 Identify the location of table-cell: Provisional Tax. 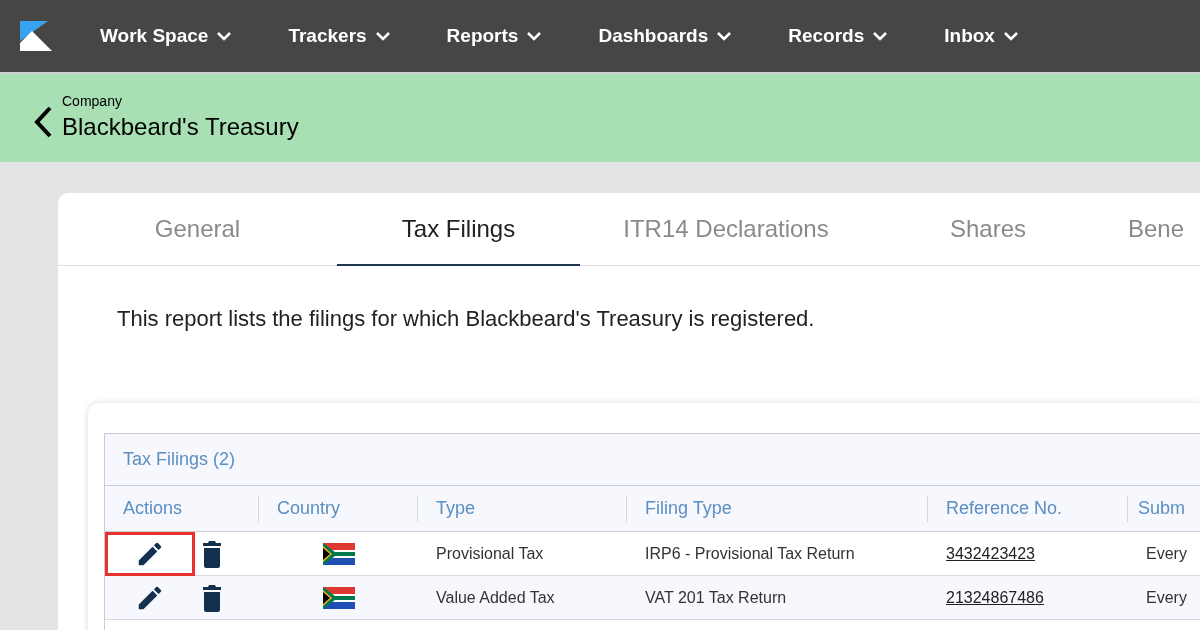
(490, 553).